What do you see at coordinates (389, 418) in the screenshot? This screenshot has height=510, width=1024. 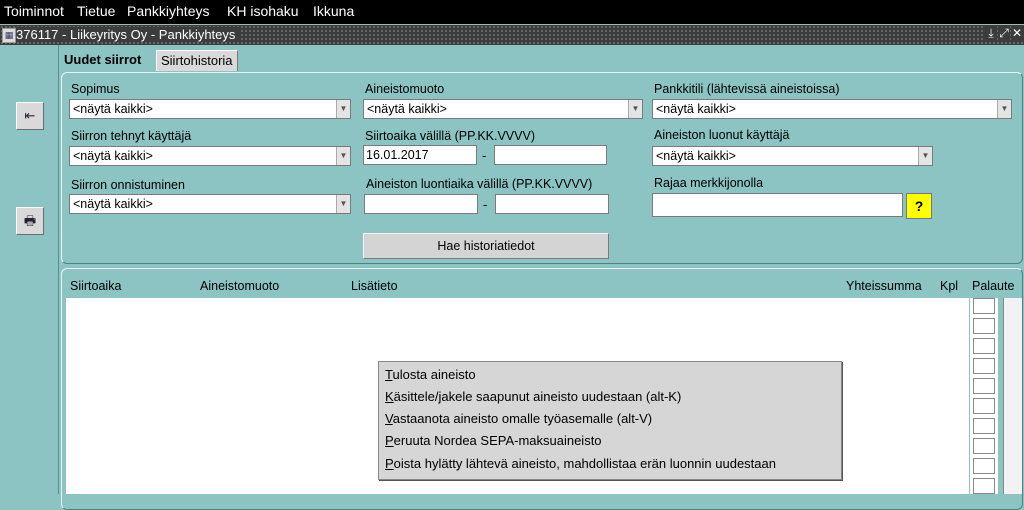 I see `mnemonic: V` at bounding box center [389, 418].